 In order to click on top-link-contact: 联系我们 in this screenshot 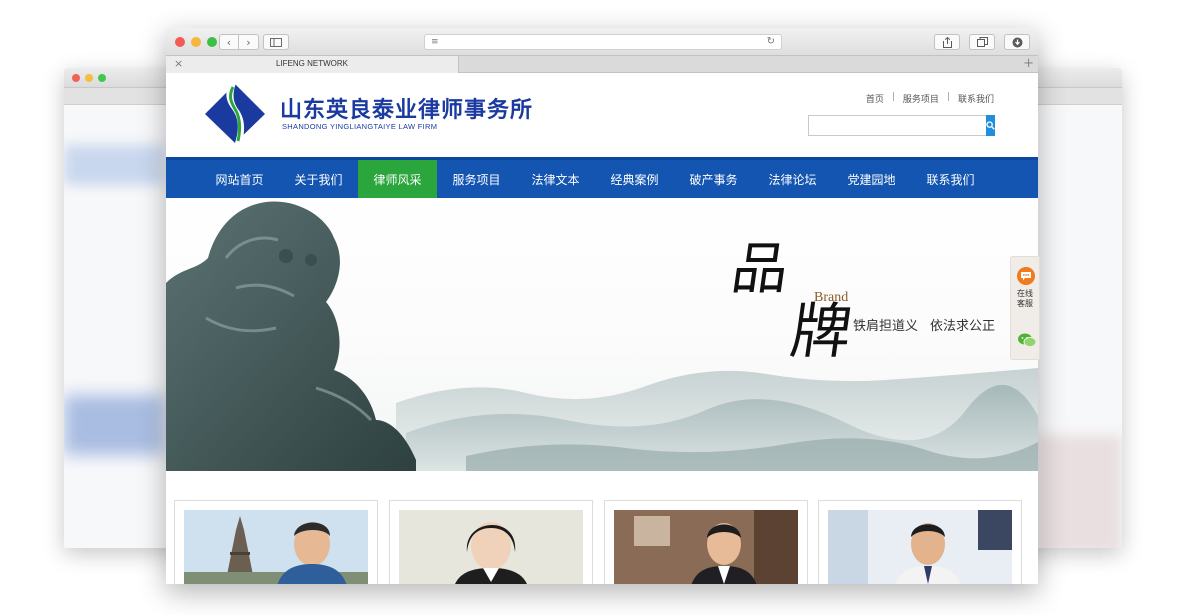, I will do `click(976, 98)`.